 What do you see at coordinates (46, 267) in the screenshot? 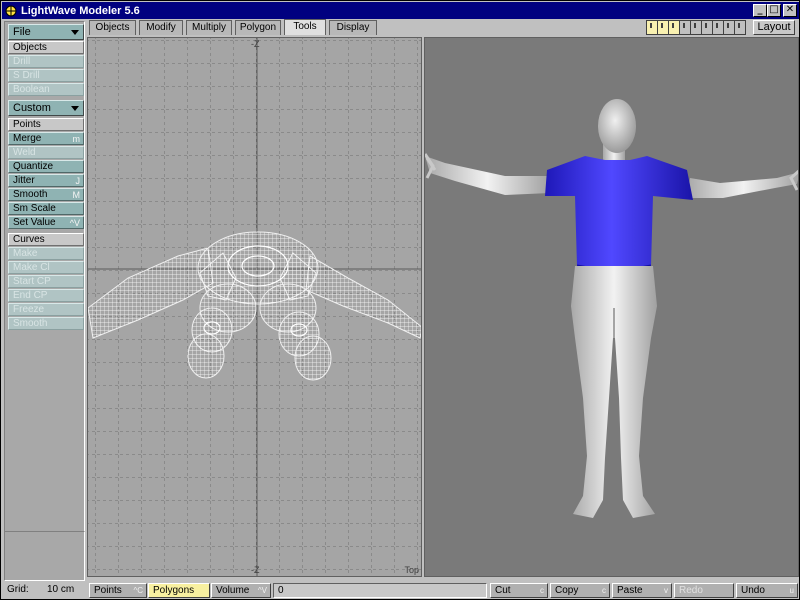
I see `make-closed-curve-button: Make Cl` at bounding box center [46, 267].